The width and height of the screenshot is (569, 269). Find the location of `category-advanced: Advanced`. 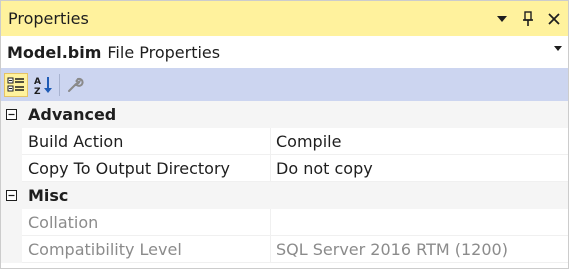

category-advanced: Advanced is located at coordinates (284, 114).